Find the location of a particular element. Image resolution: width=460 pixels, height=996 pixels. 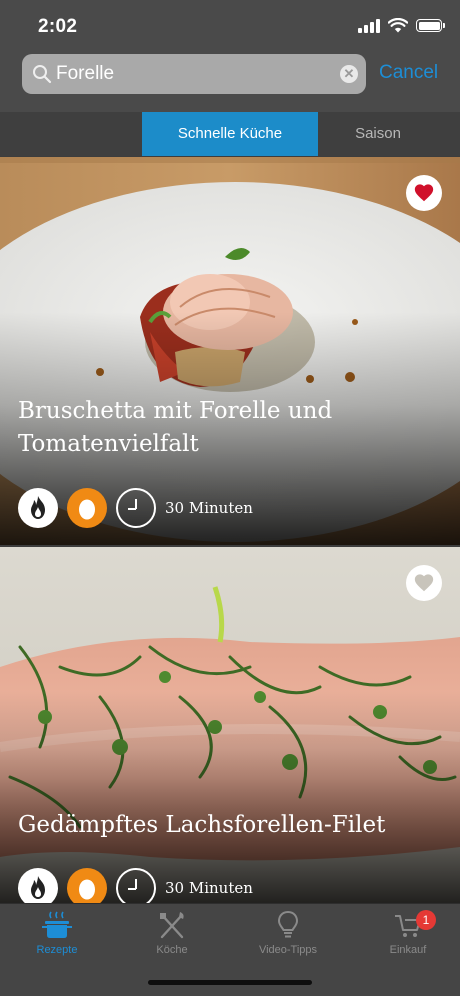

tab-rezepte: Rezepte is located at coordinates (57, 933).